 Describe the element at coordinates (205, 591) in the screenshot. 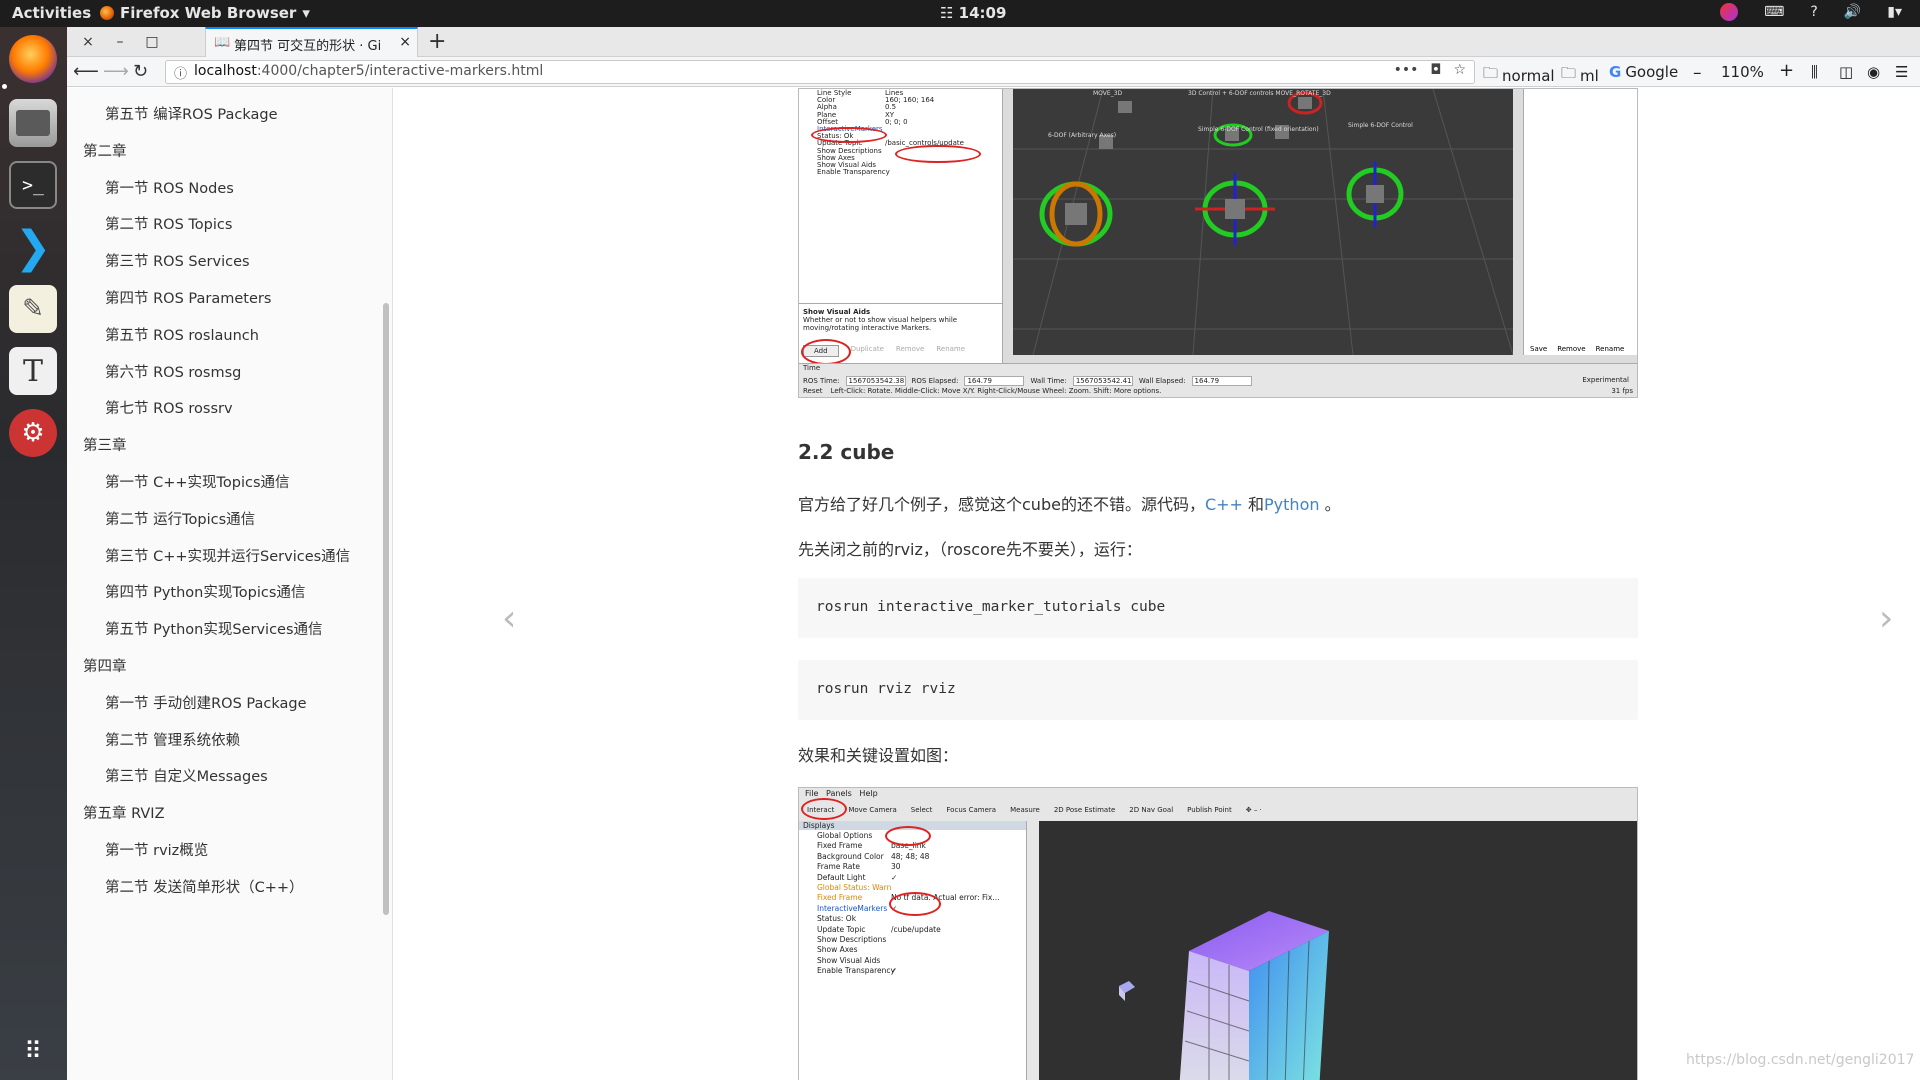

I see `sidebar-item: 第四节 Python实现Topics通信` at that location.